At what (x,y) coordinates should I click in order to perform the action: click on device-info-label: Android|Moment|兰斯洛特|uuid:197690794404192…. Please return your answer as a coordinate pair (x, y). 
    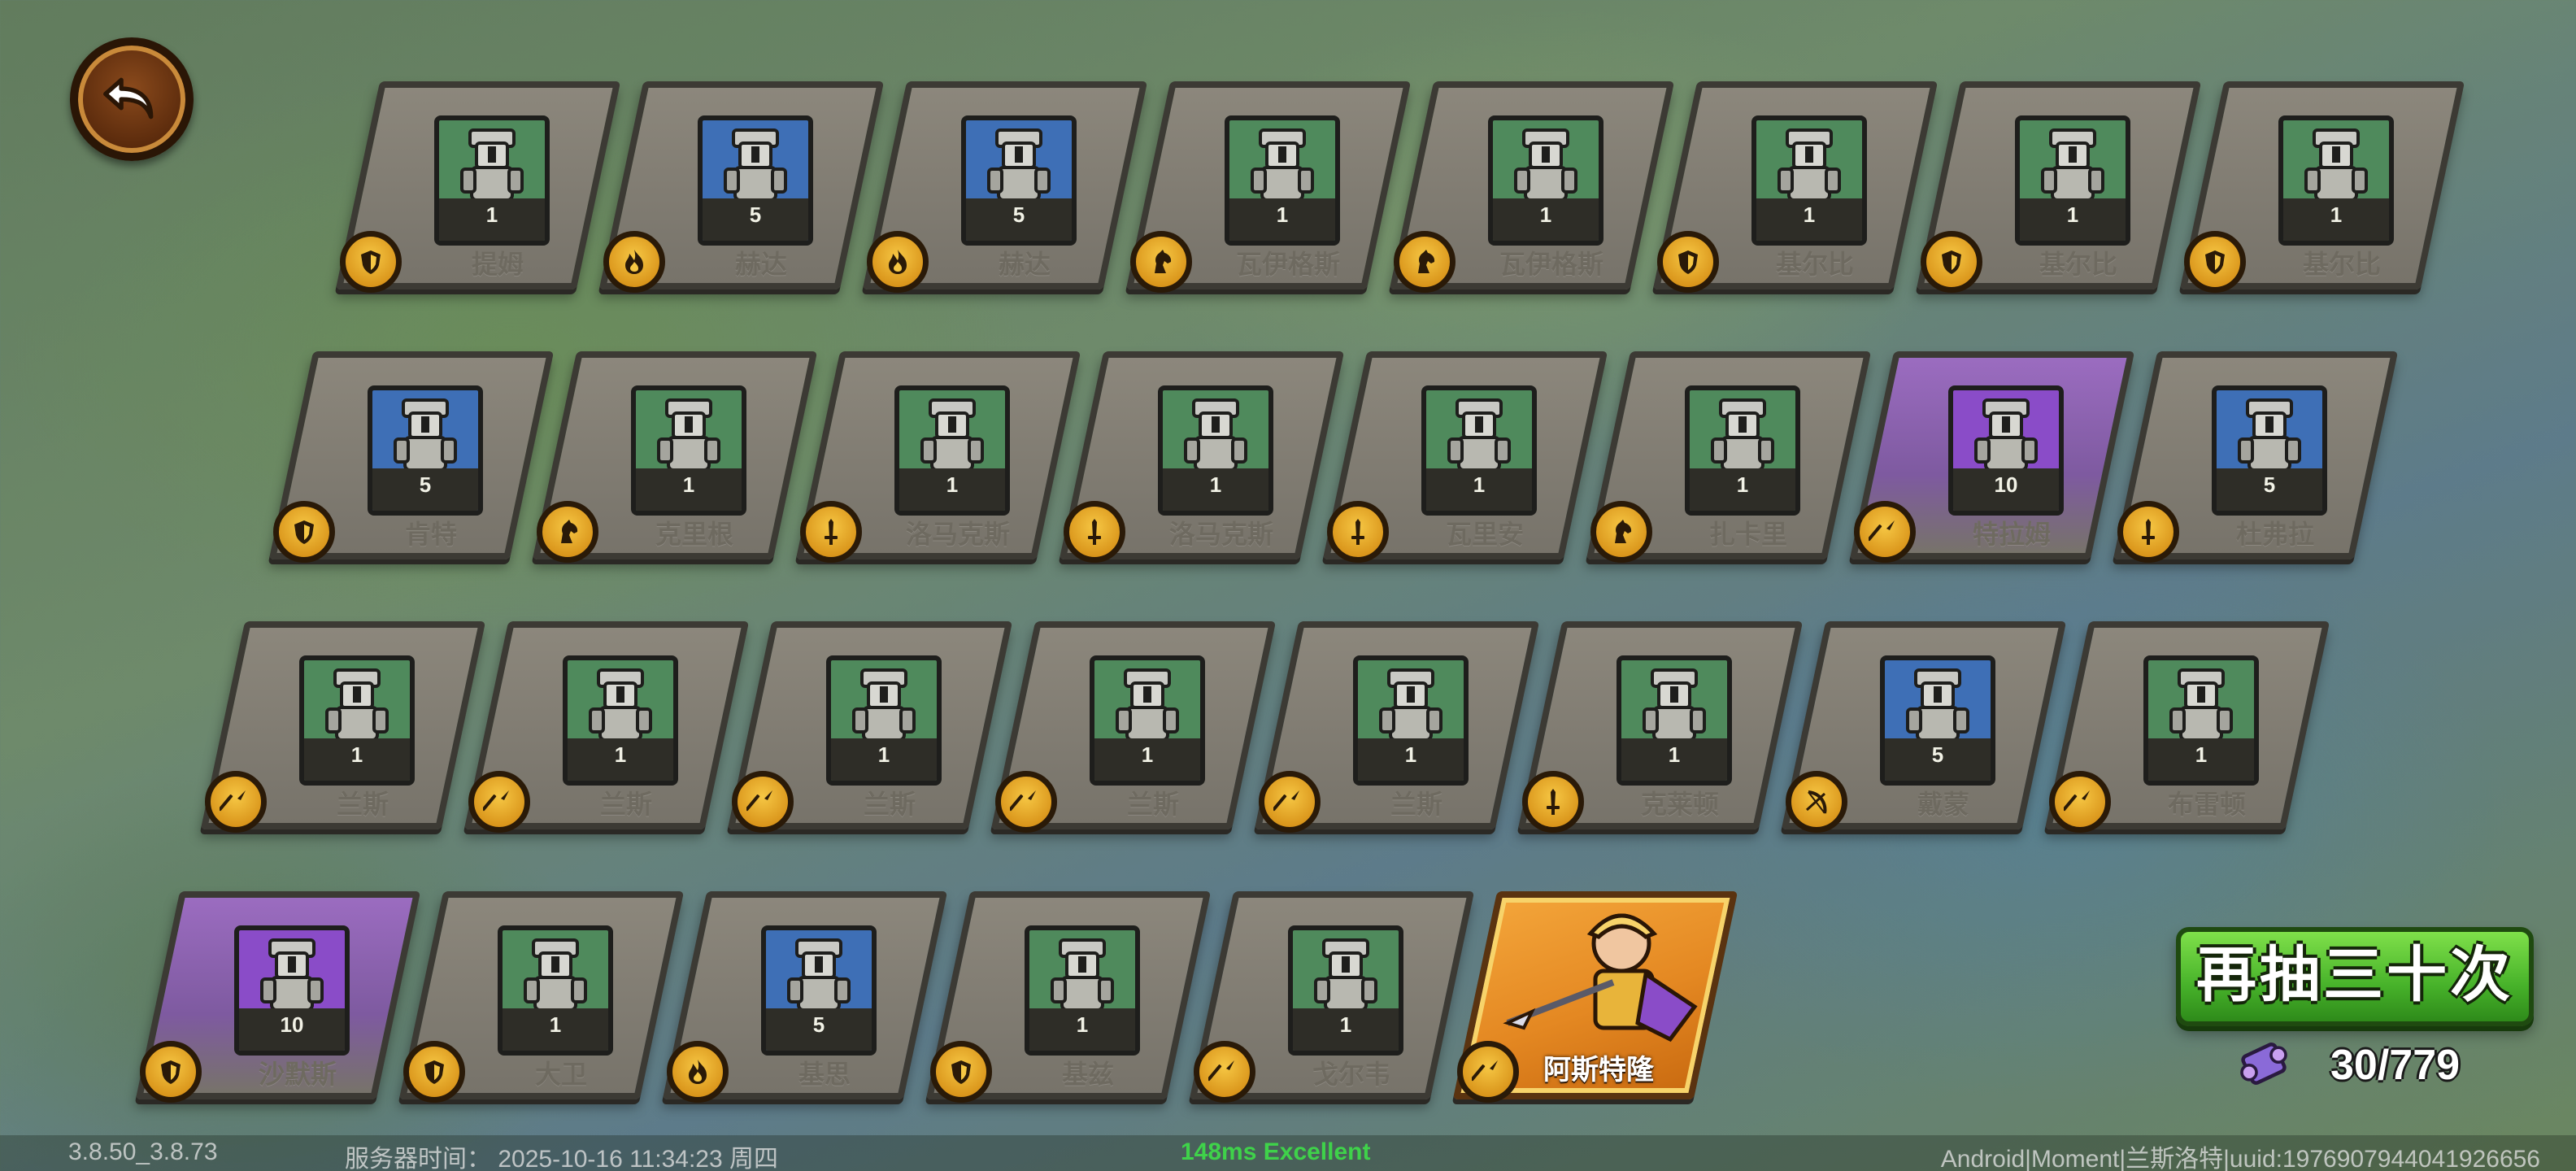
    Looking at the image, I should click on (2240, 1158).